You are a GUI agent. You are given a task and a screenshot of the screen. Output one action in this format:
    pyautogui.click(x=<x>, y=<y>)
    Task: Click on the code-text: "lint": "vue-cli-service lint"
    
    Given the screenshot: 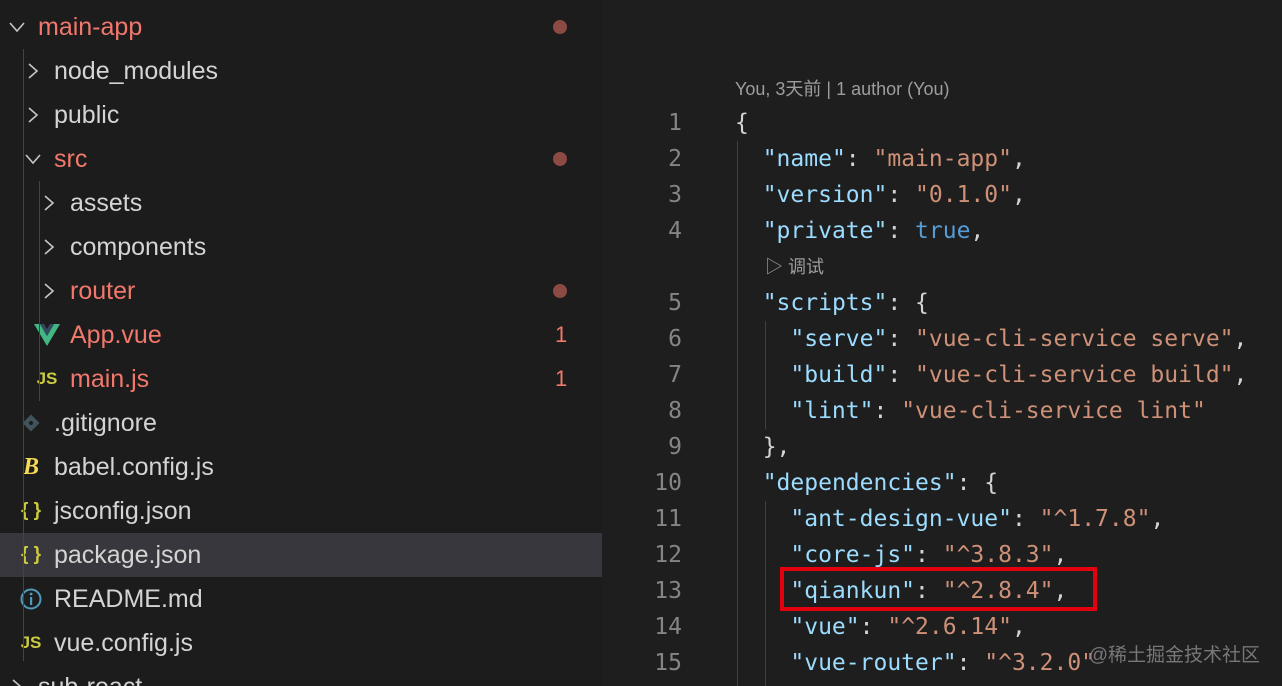 What is the action you would take?
    pyautogui.click(x=970, y=411)
    